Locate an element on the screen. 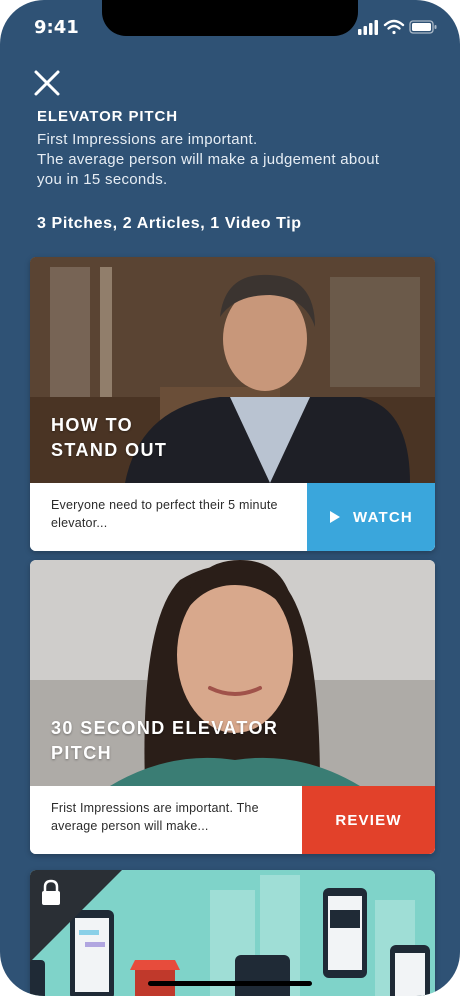 This screenshot has width=460, height=996. lock-badge is located at coordinates (76, 916).